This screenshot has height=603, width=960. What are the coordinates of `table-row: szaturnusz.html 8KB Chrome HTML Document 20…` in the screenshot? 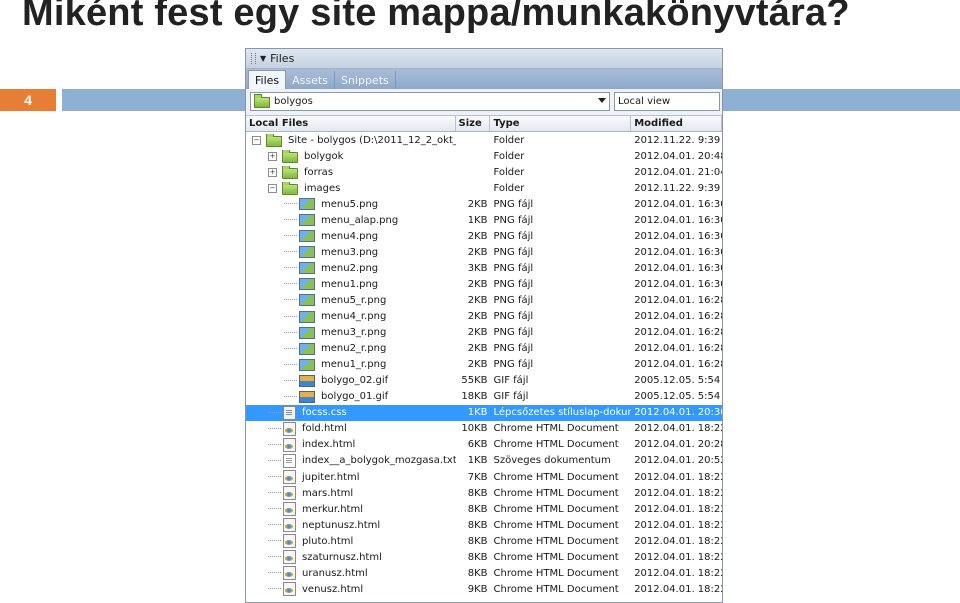 It's located at (484, 557).